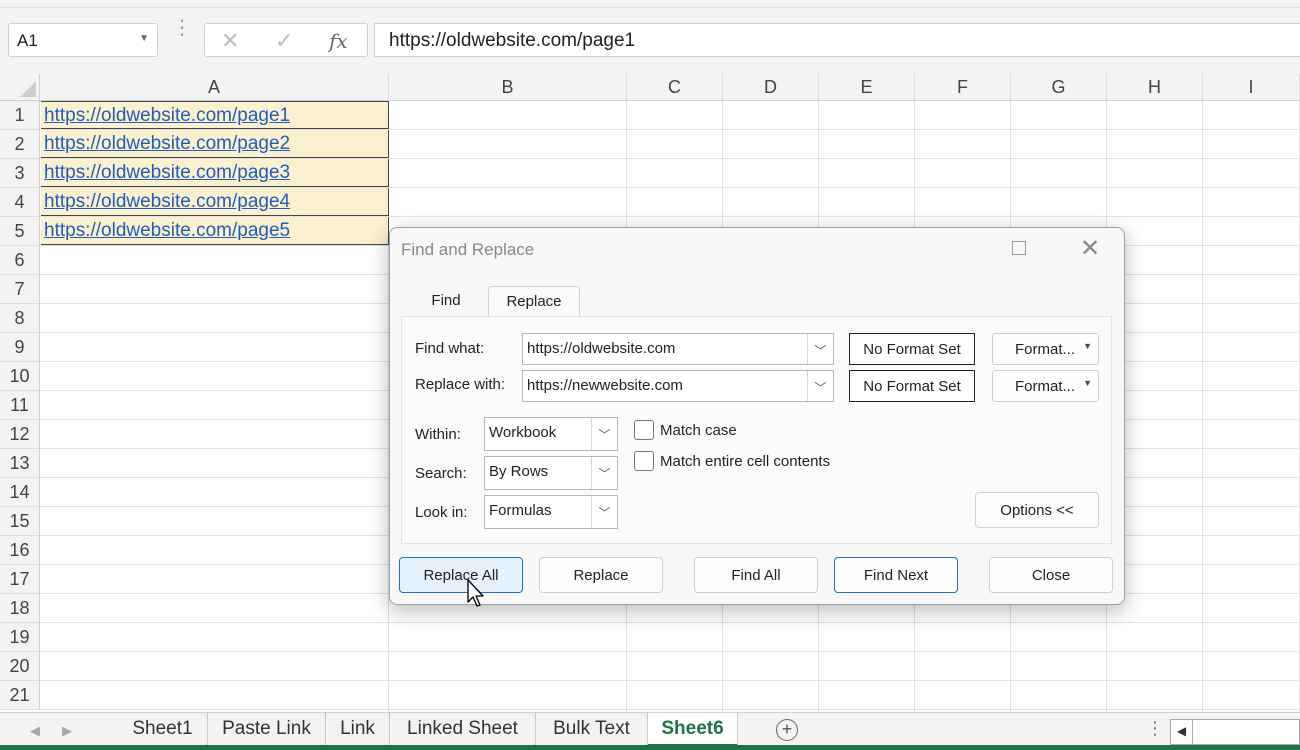  What do you see at coordinates (896, 575) in the screenshot?
I see `find-next-button: Find Next` at bounding box center [896, 575].